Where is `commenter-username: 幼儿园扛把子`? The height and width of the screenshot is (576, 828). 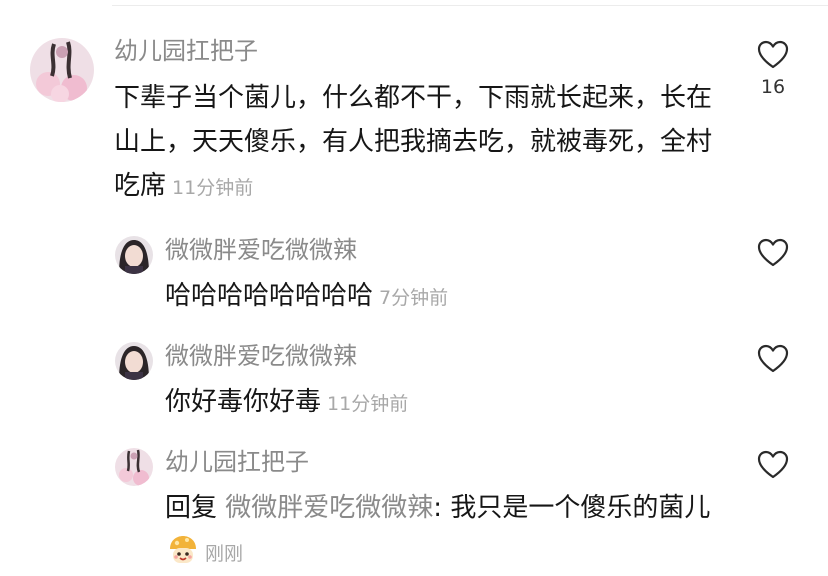
commenter-username: 幼儿园扛把子 is located at coordinates (186, 51).